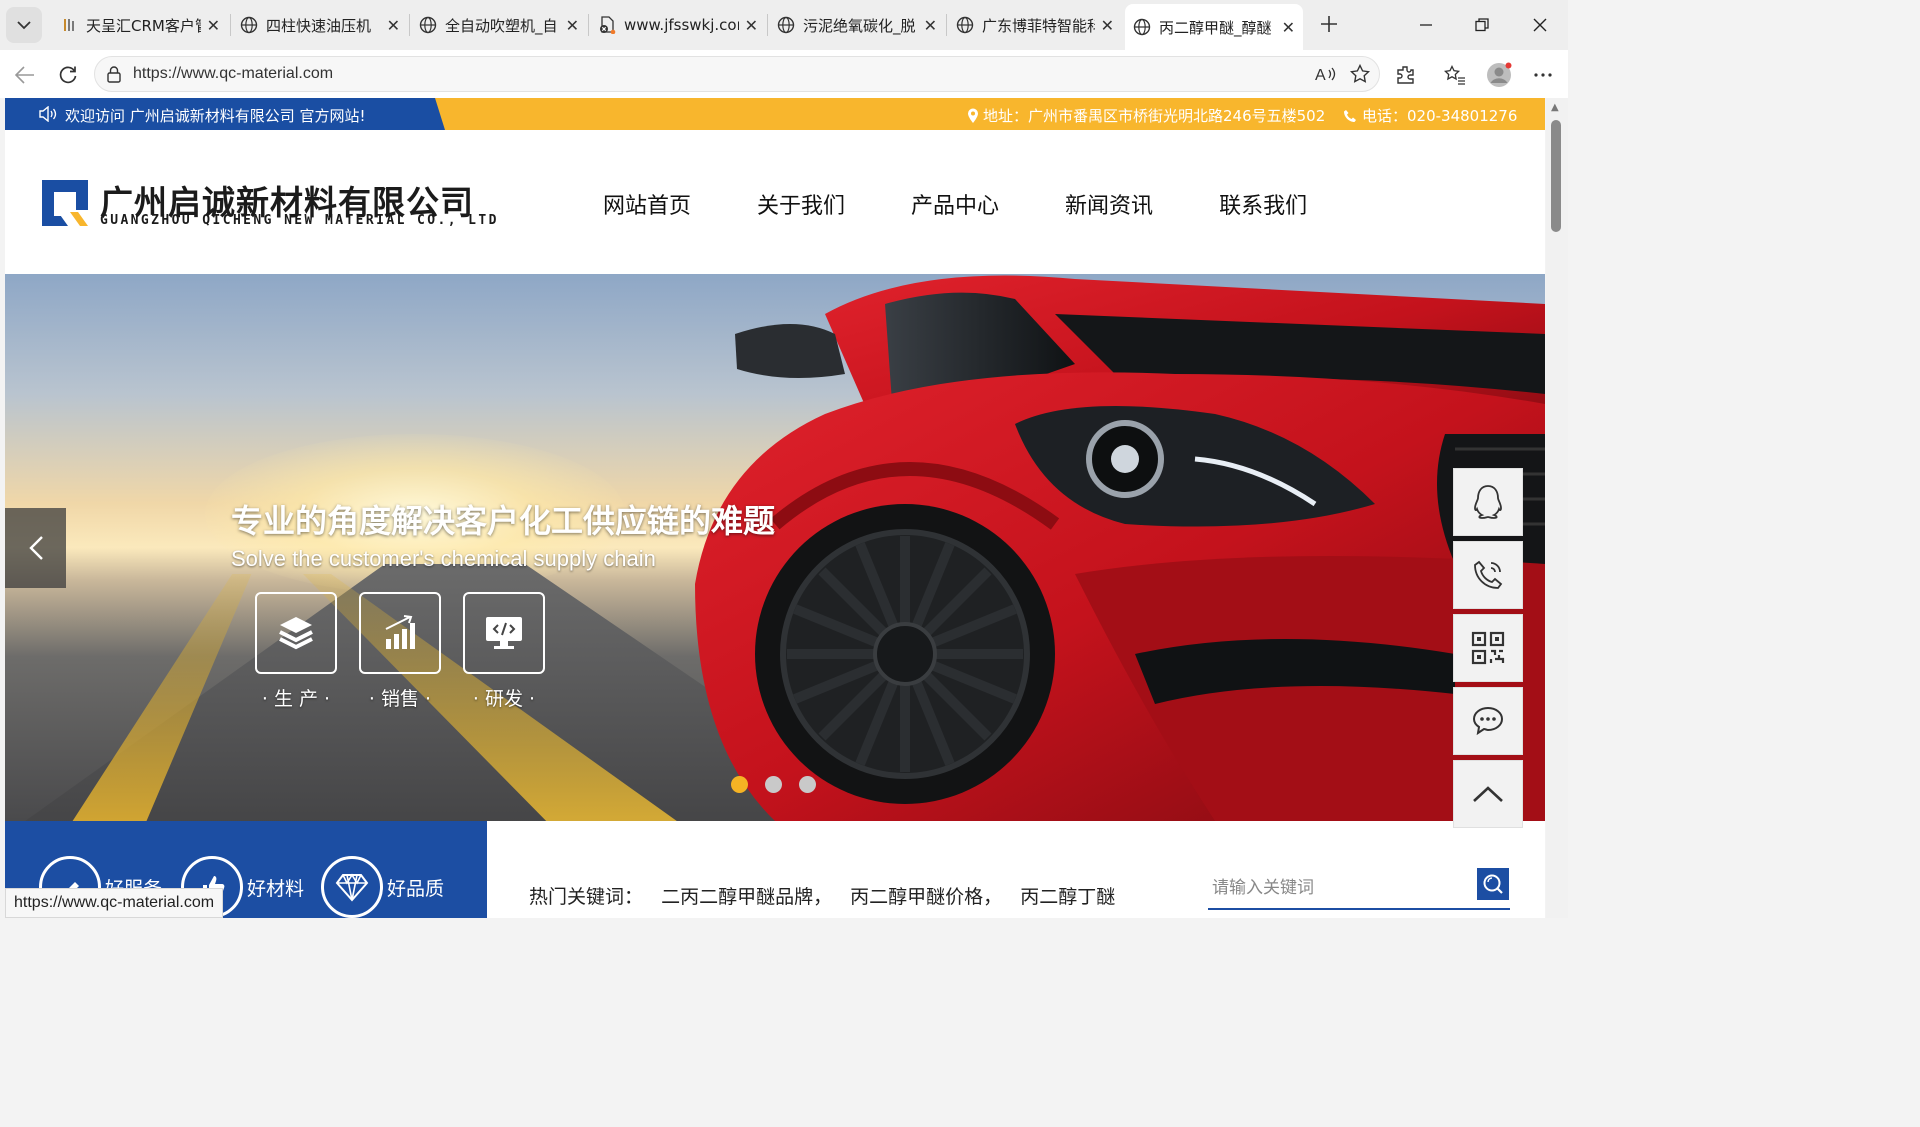 This screenshot has width=1920, height=1127. Describe the element at coordinates (857, 25) in the screenshot. I see `tab-4: 污泥绝氧碳化_脱 ✕` at that location.